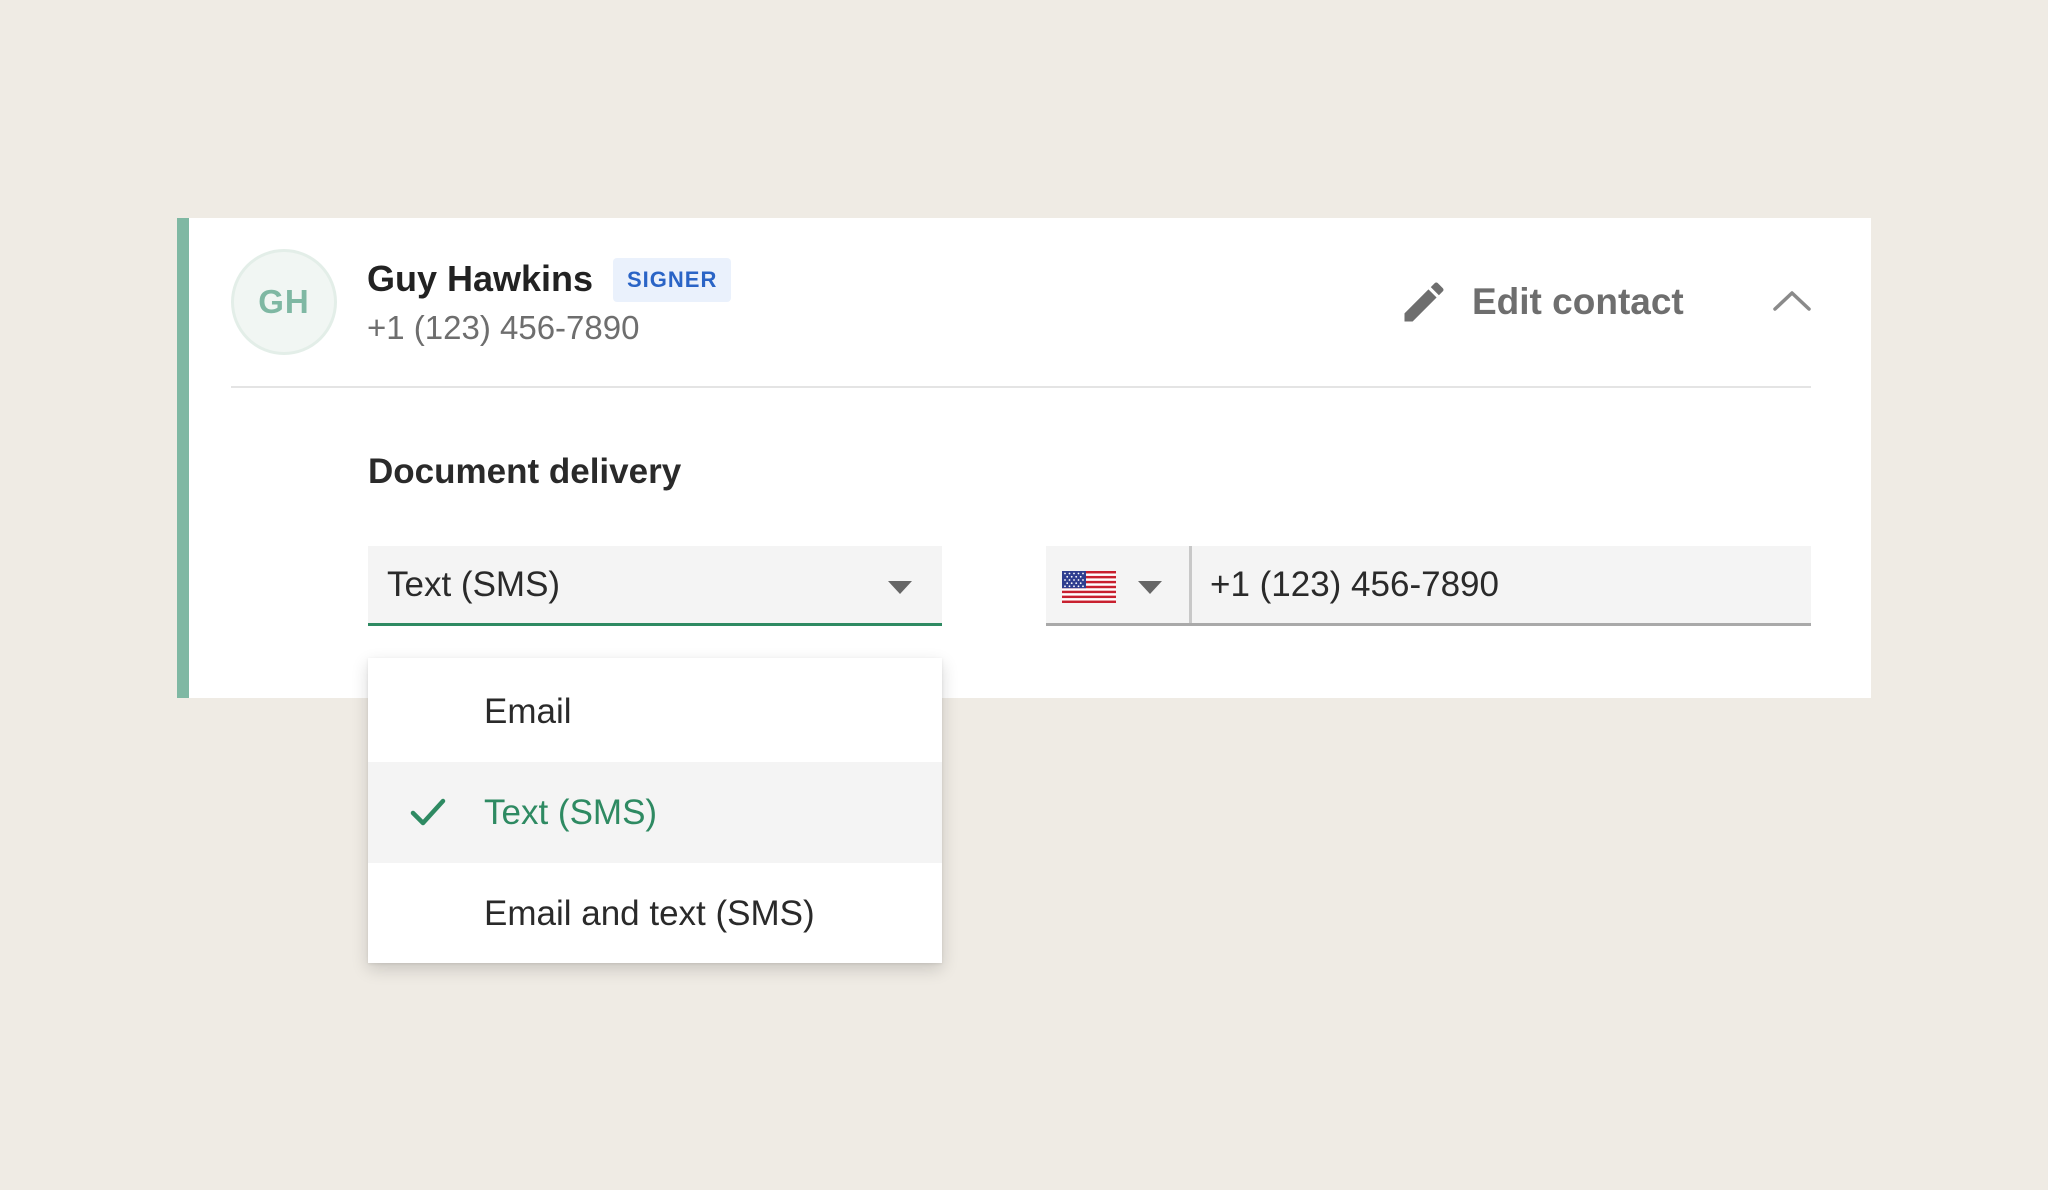 This screenshot has width=2048, height=1190. Describe the element at coordinates (503, 327) in the screenshot. I see `contact-phone: +1 (123) 456-7890` at that location.